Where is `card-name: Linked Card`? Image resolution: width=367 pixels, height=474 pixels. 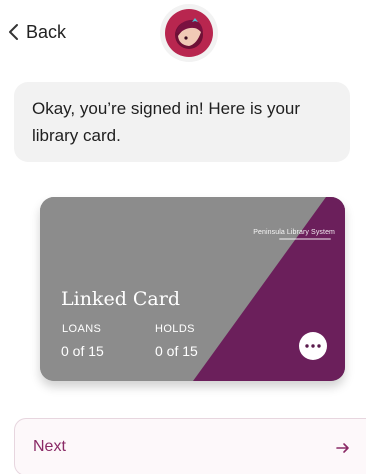
card-name: Linked Card is located at coordinates (121, 299).